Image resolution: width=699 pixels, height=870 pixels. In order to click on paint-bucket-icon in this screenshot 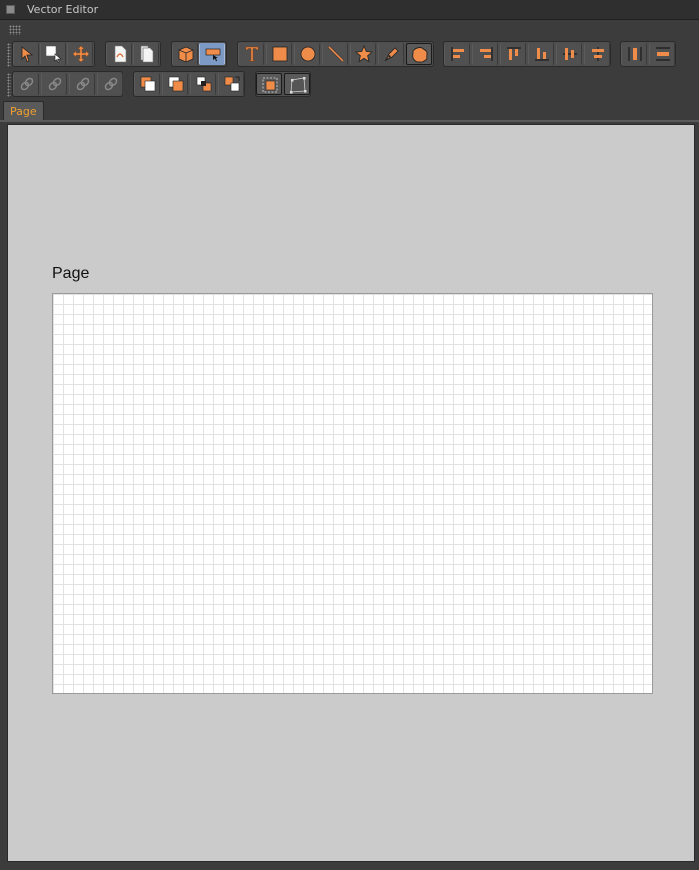, I will do `click(213, 55)`.